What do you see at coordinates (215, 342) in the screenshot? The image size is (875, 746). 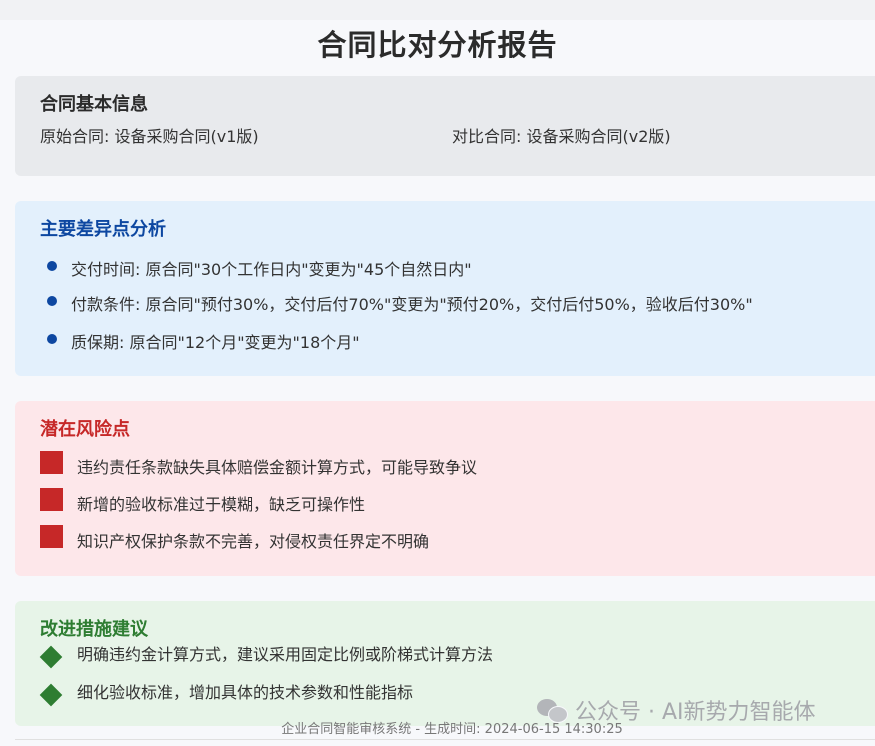 I see `difference-text: 质保期: 原合同"12个月"变更为"18个月"` at bounding box center [215, 342].